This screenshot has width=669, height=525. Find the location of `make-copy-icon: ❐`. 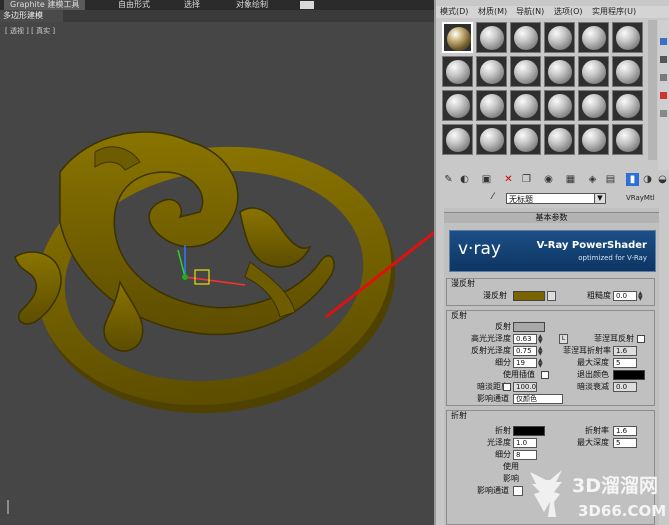

make-copy-icon: ❐ is located at coordinates (526, 179).